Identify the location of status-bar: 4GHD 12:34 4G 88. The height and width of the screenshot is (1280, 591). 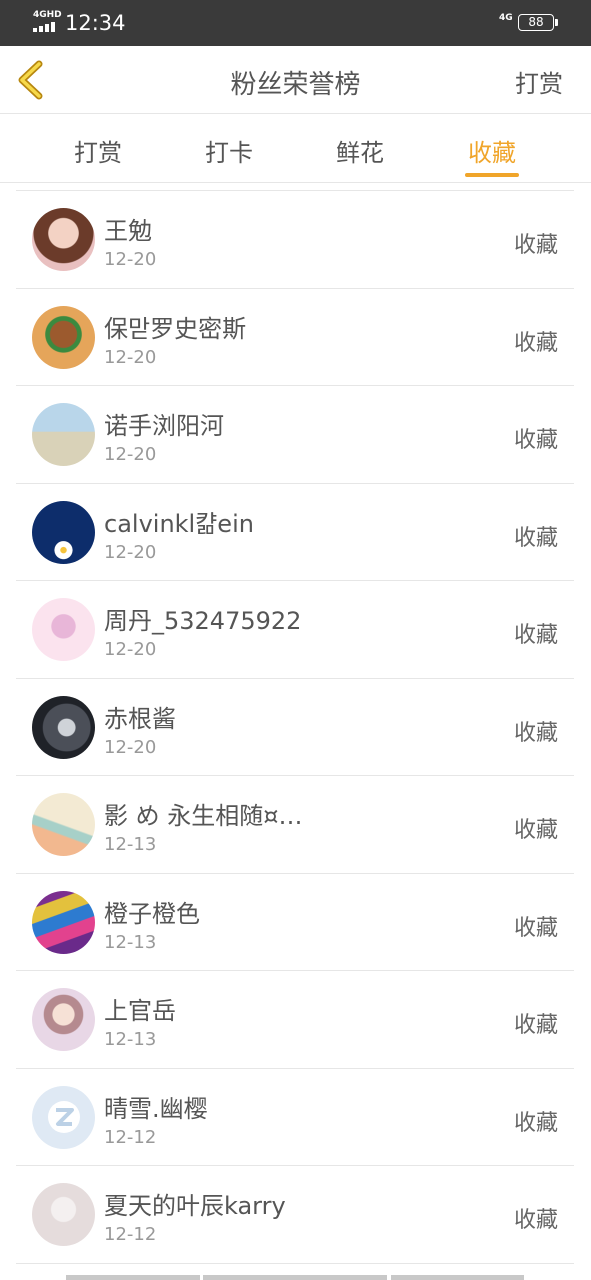
(295, 23).